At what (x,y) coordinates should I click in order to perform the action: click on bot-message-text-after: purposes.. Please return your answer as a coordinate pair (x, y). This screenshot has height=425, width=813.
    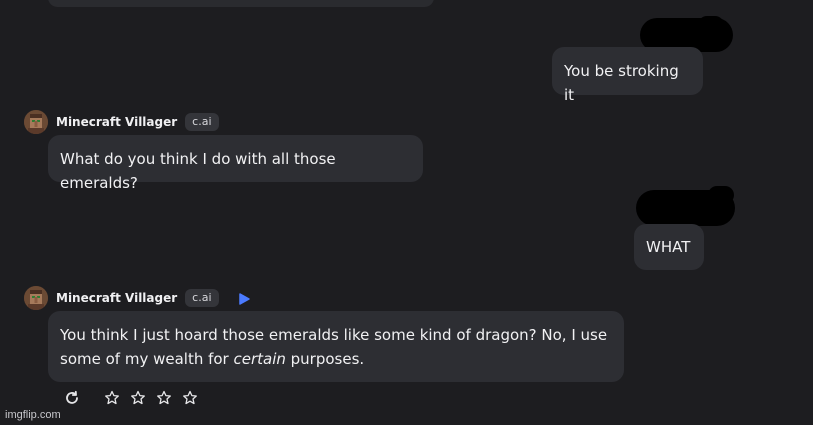
    Looking at the image, I should click on (325, 359).